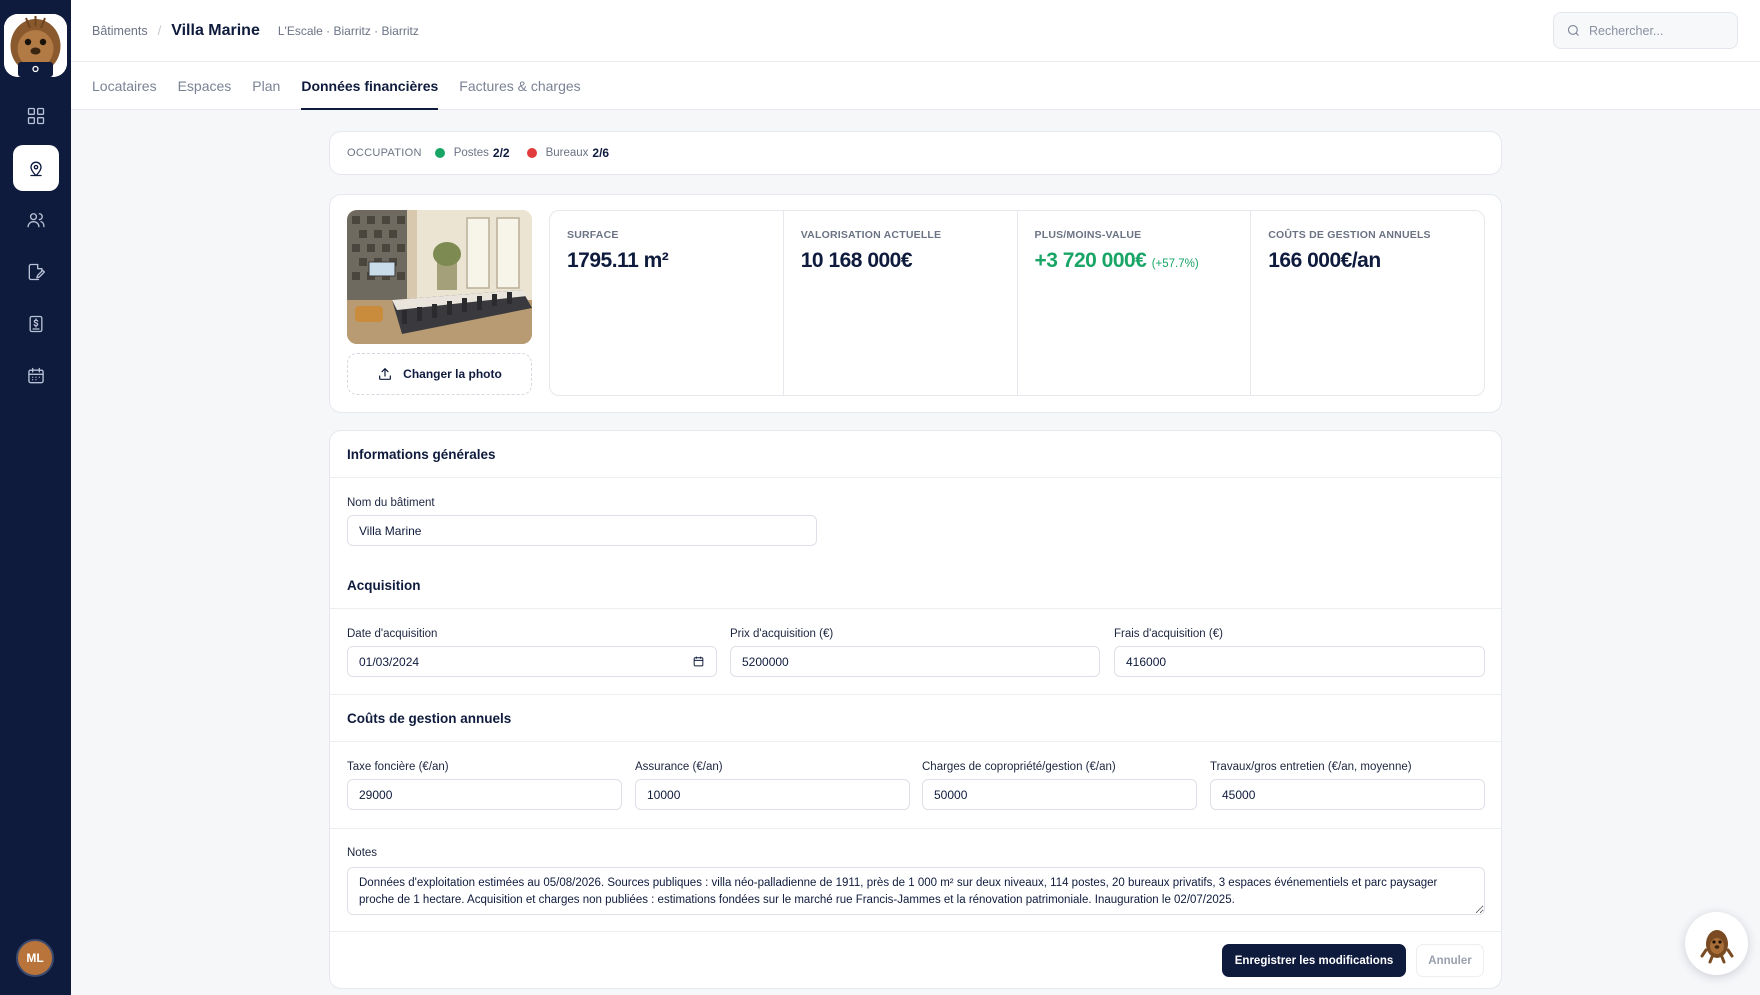 The height and width of the screenshot is (995, 1760). What do you see at coordinates (618, 260) in the screenshot?
I see `stat-value: 1795.11 m²` at bounding box center [618, 260].